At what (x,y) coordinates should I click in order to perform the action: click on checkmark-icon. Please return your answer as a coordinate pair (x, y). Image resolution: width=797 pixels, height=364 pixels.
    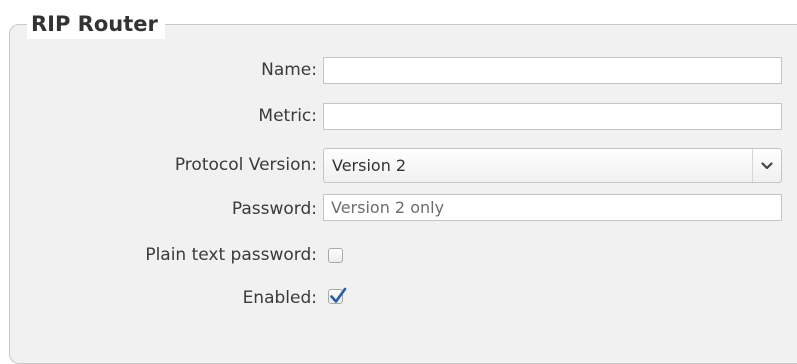
    Looking at the image, I should click on (338, 295).